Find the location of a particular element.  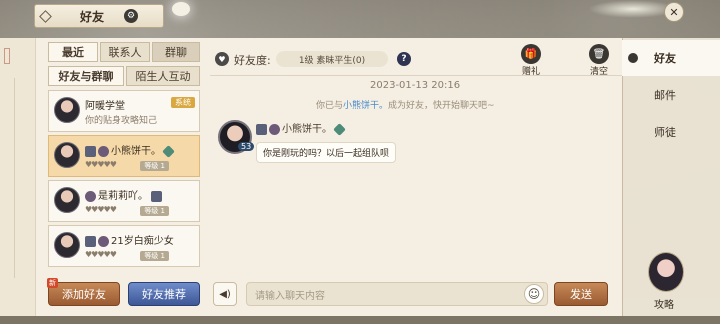

heart-icon: ♥ is located at coordinates (222, 59).